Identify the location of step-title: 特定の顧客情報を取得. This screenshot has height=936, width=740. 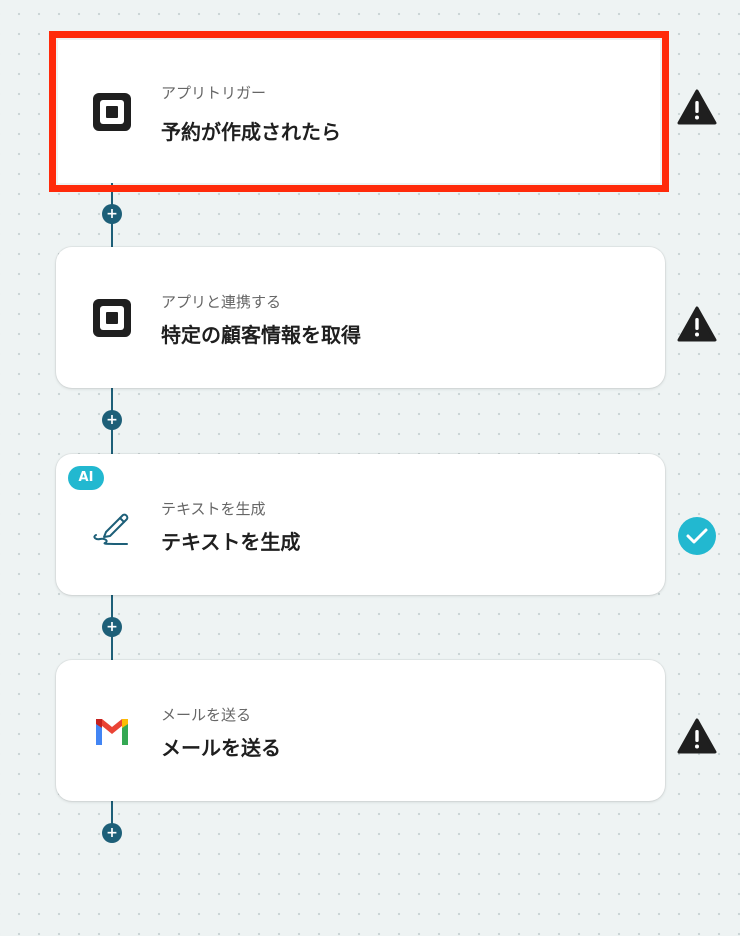
(261, 335).